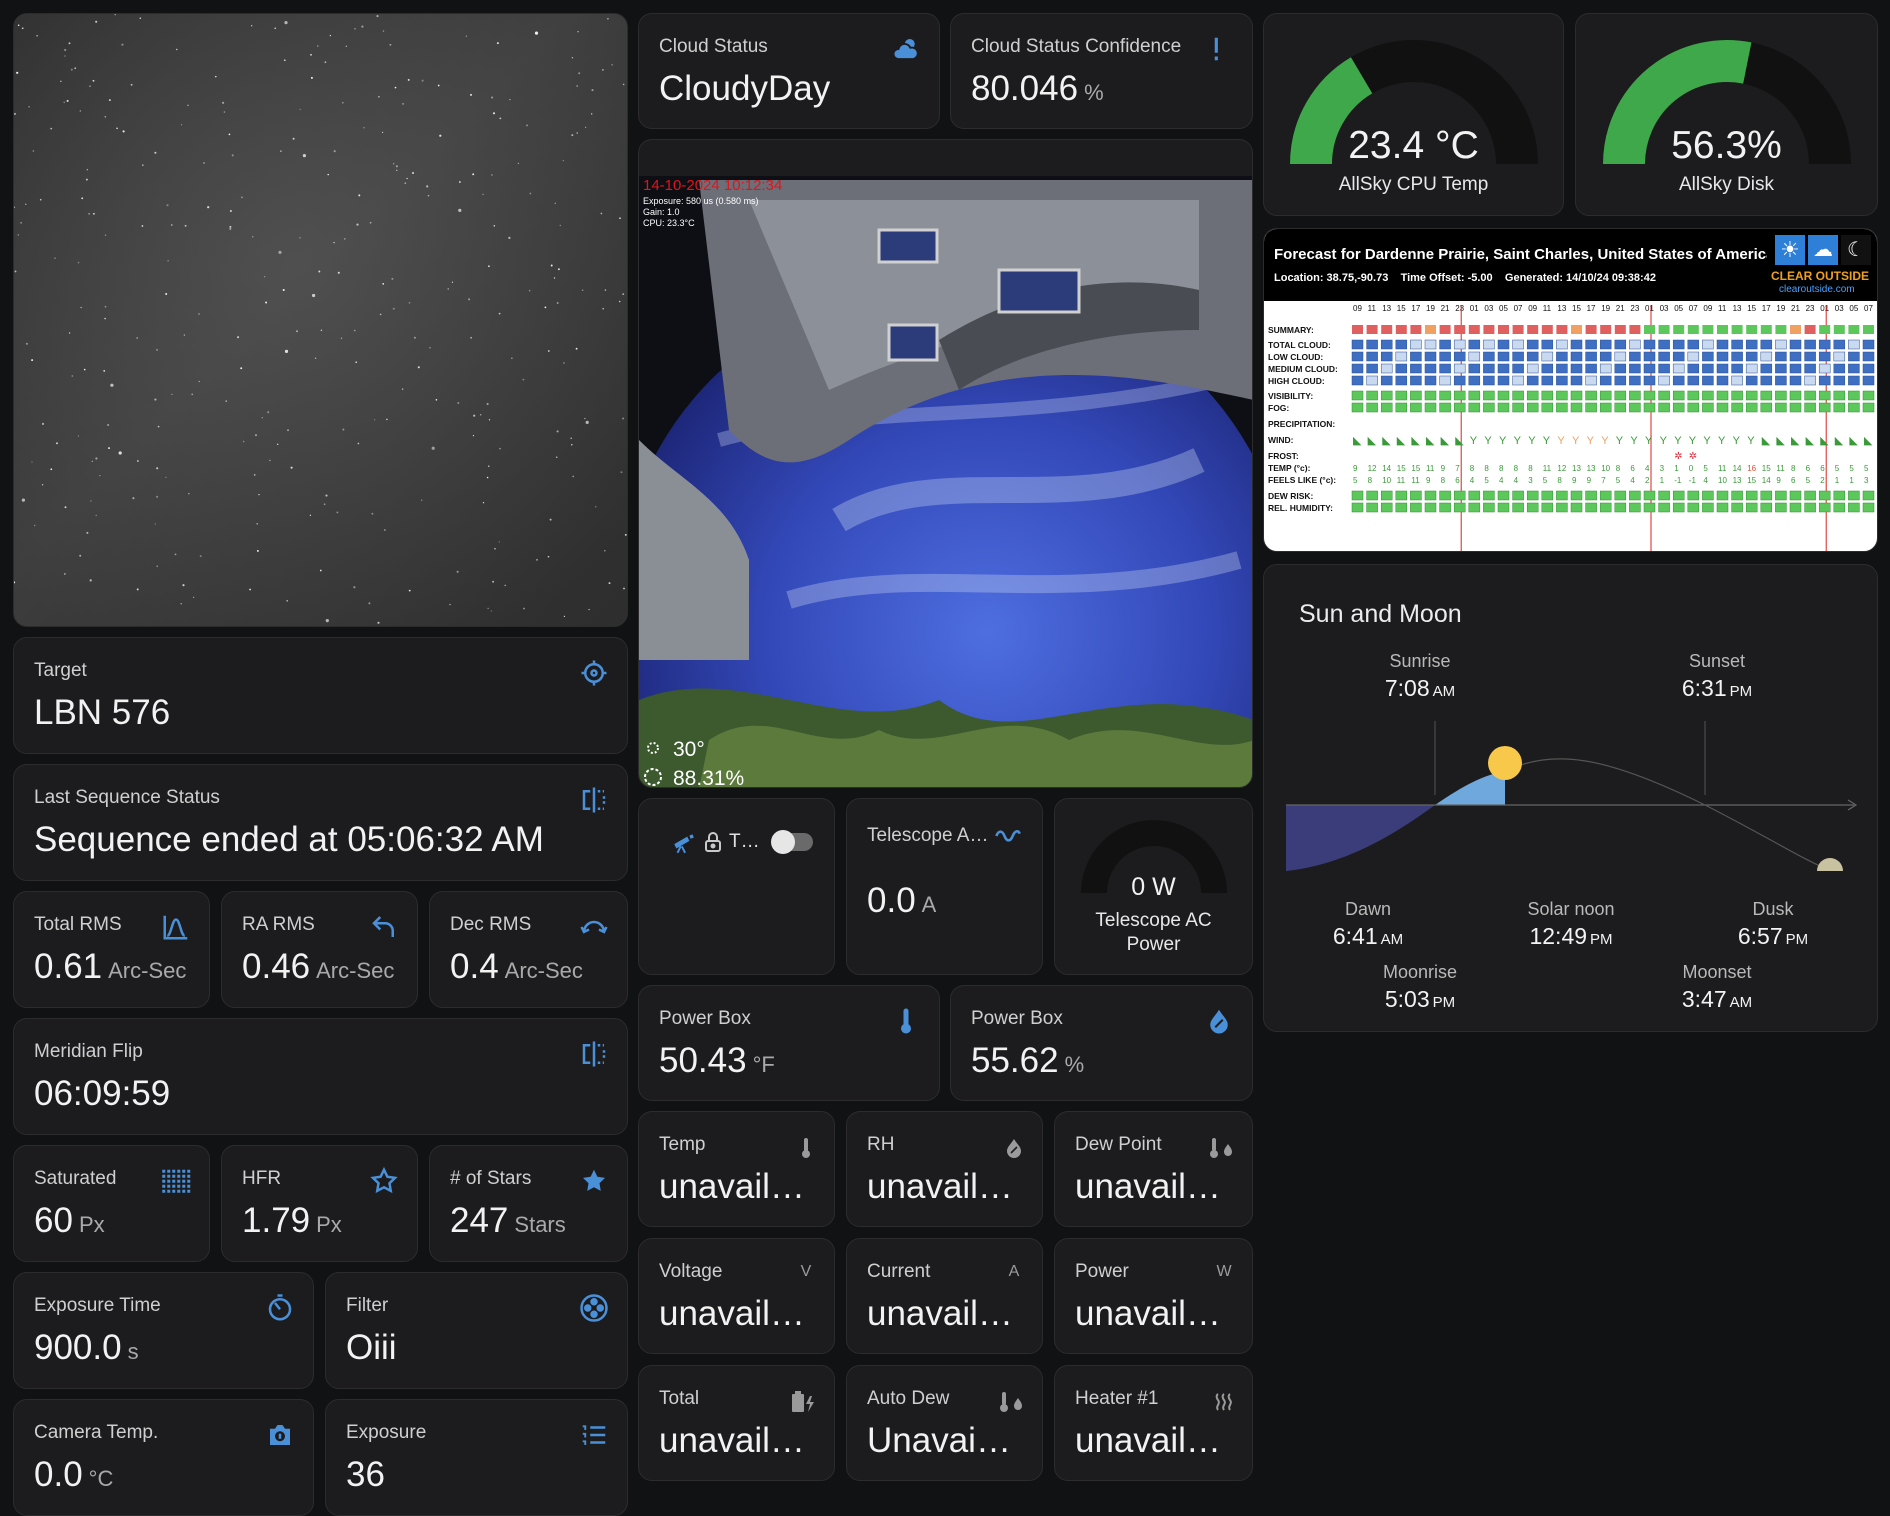 The height and width of the screenshot is (1516, 1890). I want to click on power-card: Power unavaila… W, so click(1153, 1296).